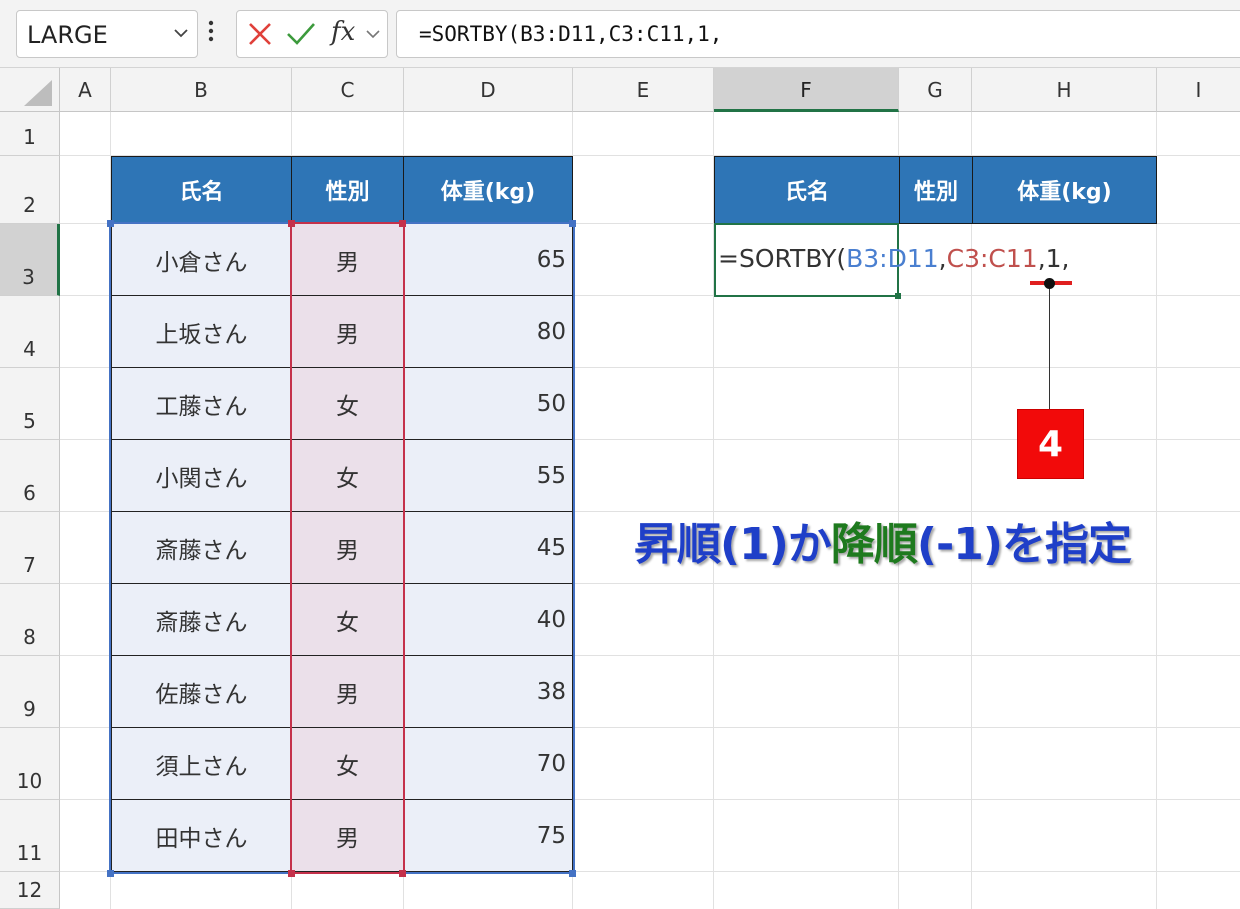  Describe the element at coordinates (201, 332) in the screenshot. I see `table-cell-name: 上坂さん` at that location.